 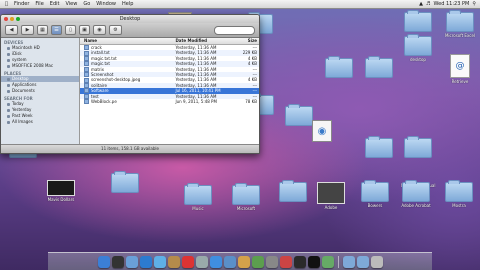 What do you see at coordinates (460, 66) in the screenshot?
I see `document-icon: @` at bounding box center [460, 66].